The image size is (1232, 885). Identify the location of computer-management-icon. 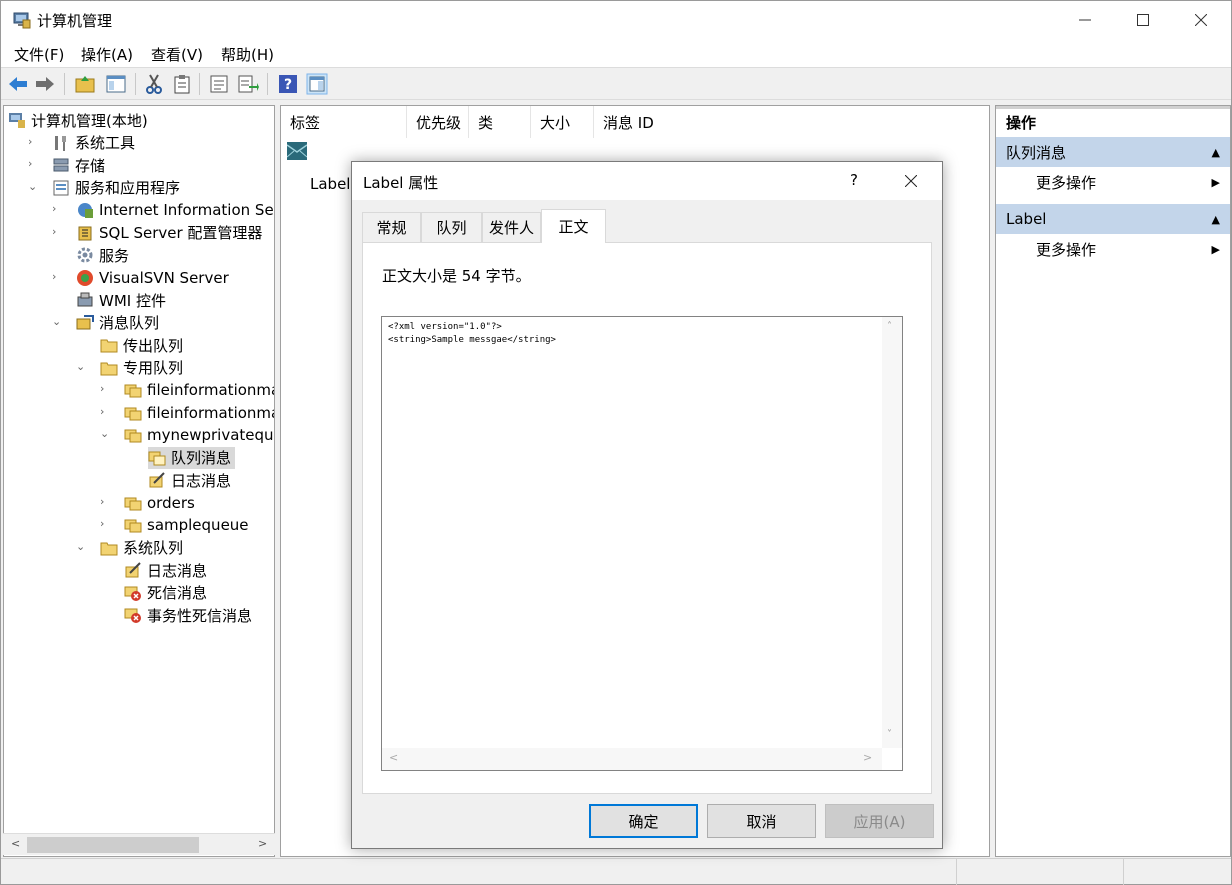
(22, 20).